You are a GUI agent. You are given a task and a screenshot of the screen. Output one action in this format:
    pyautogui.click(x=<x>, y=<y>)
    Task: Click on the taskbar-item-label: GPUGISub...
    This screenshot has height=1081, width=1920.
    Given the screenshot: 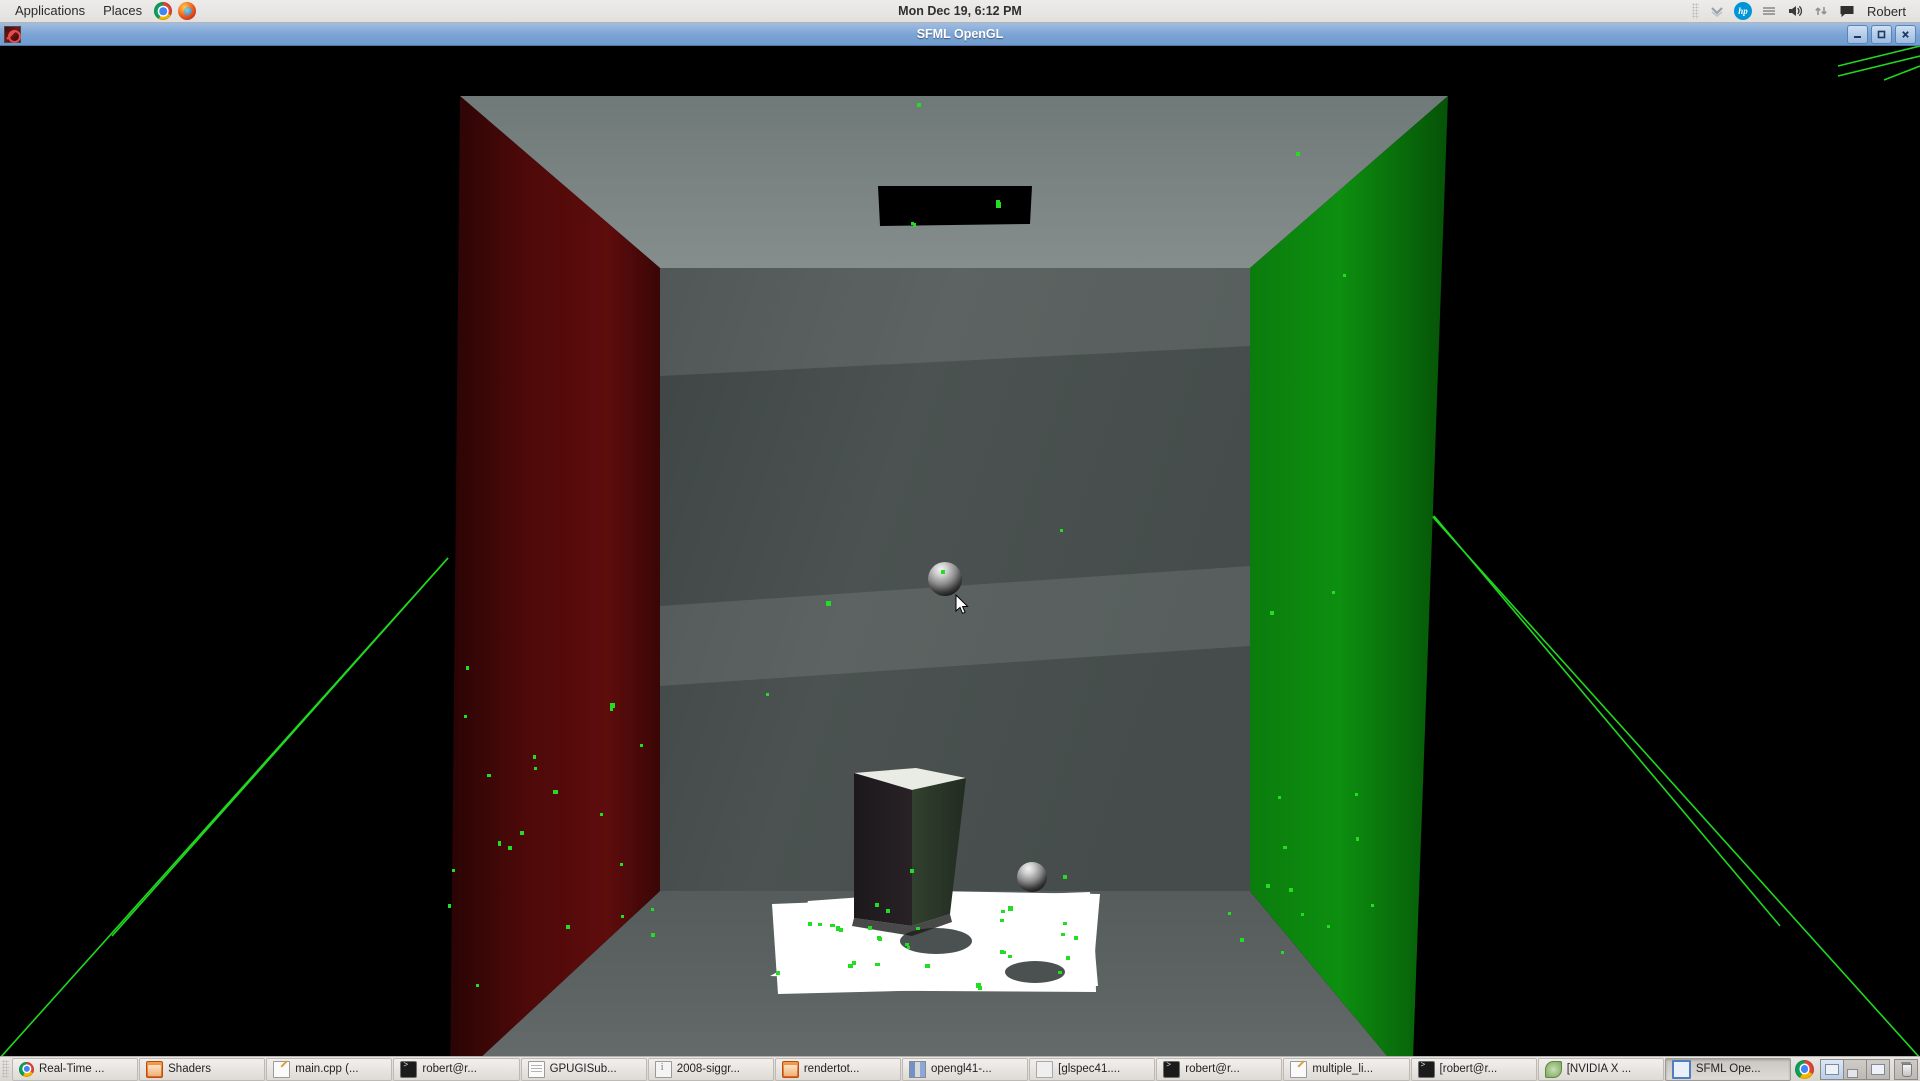 What is the action you would take?
    pyautogui.click(x=583, y=1069)
    